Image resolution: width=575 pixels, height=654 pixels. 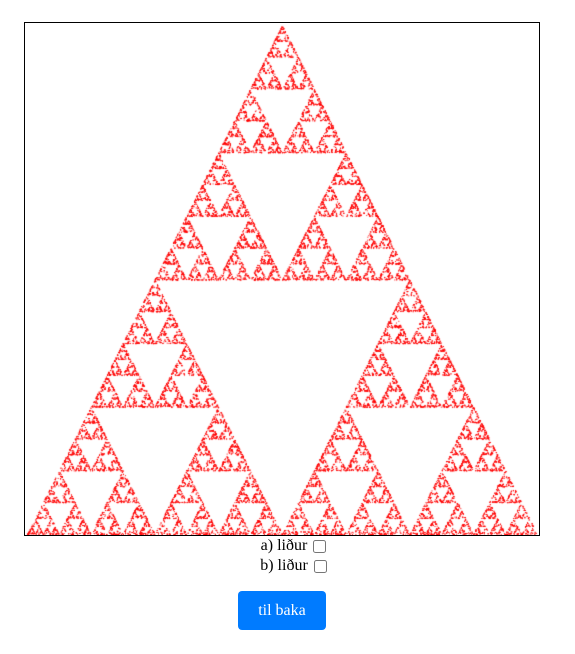 I want to click on option-row-a: a) liður, so click(x=290, y=546).